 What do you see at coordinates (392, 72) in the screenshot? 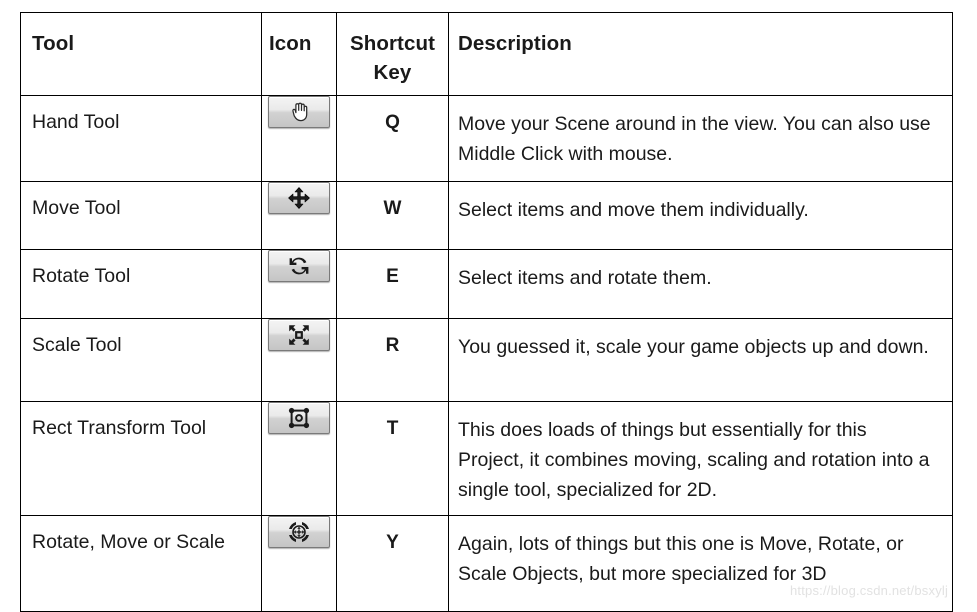
I see `column-header-shortcut-line2: Key` at bounding box center [392, 72].